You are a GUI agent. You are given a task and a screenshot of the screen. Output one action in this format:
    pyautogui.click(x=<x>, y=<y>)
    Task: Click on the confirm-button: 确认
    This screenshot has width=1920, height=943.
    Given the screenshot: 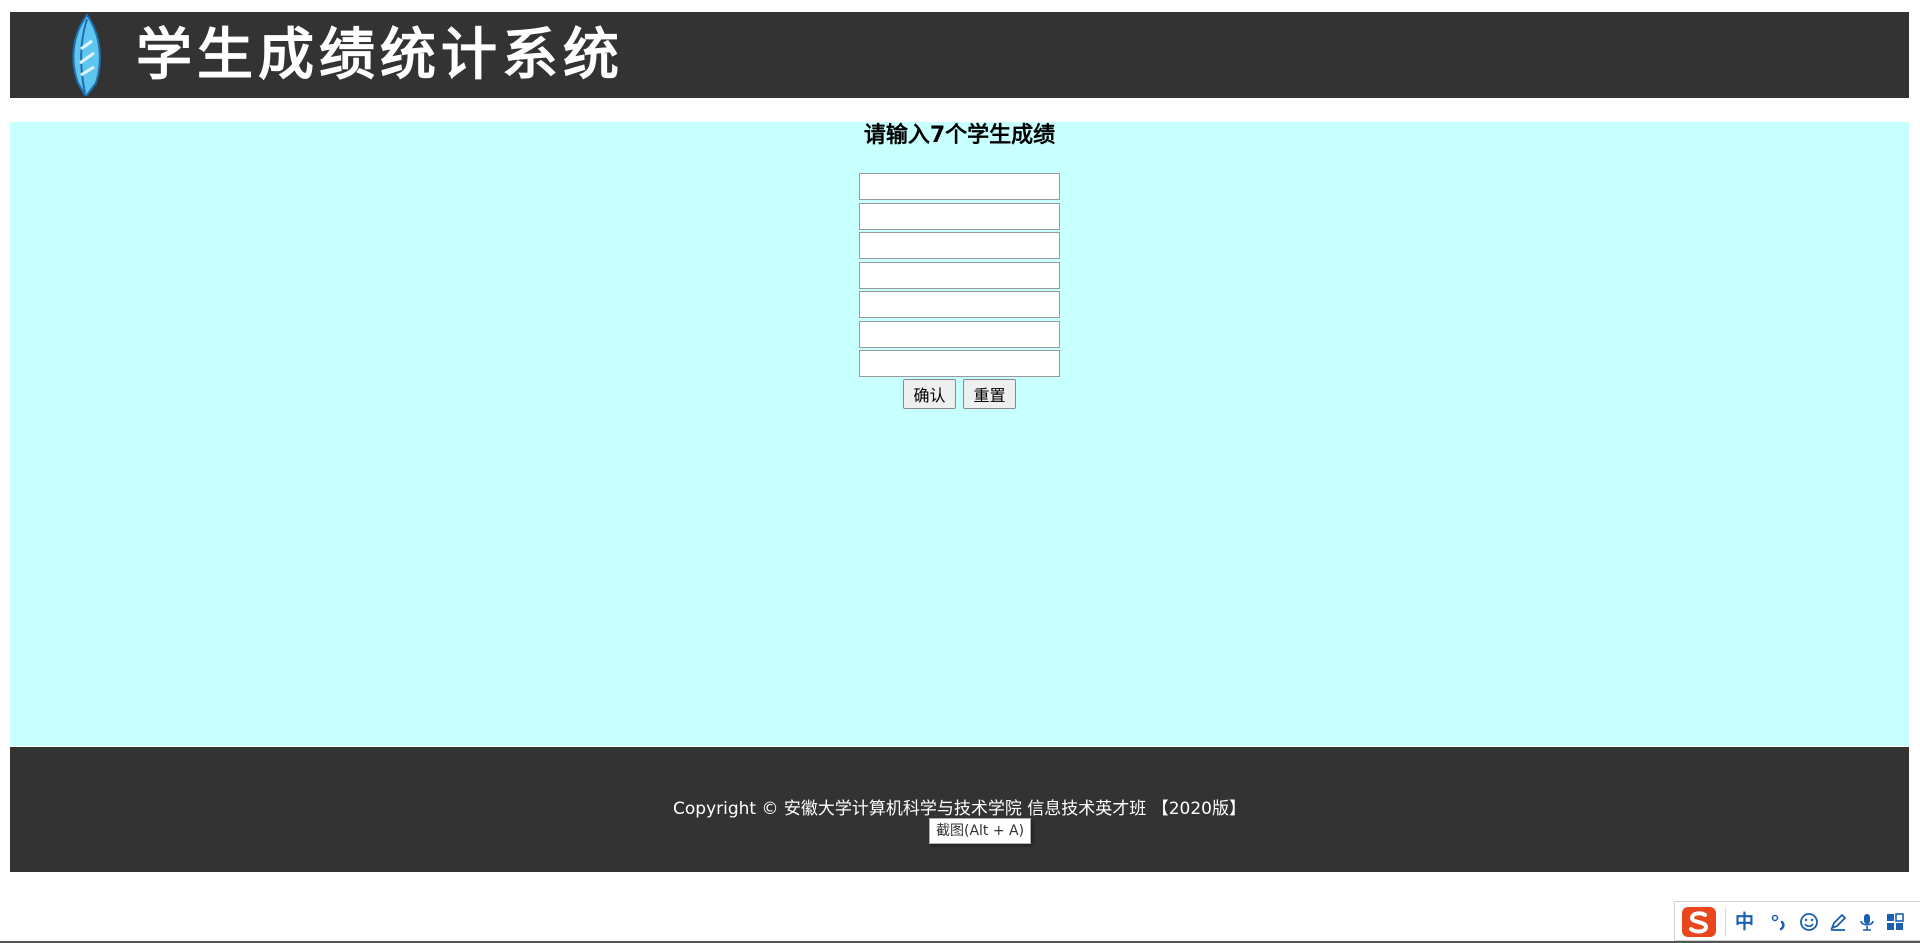 What is the action you would take?
    pyautogui.click(x=929, y=394)
    